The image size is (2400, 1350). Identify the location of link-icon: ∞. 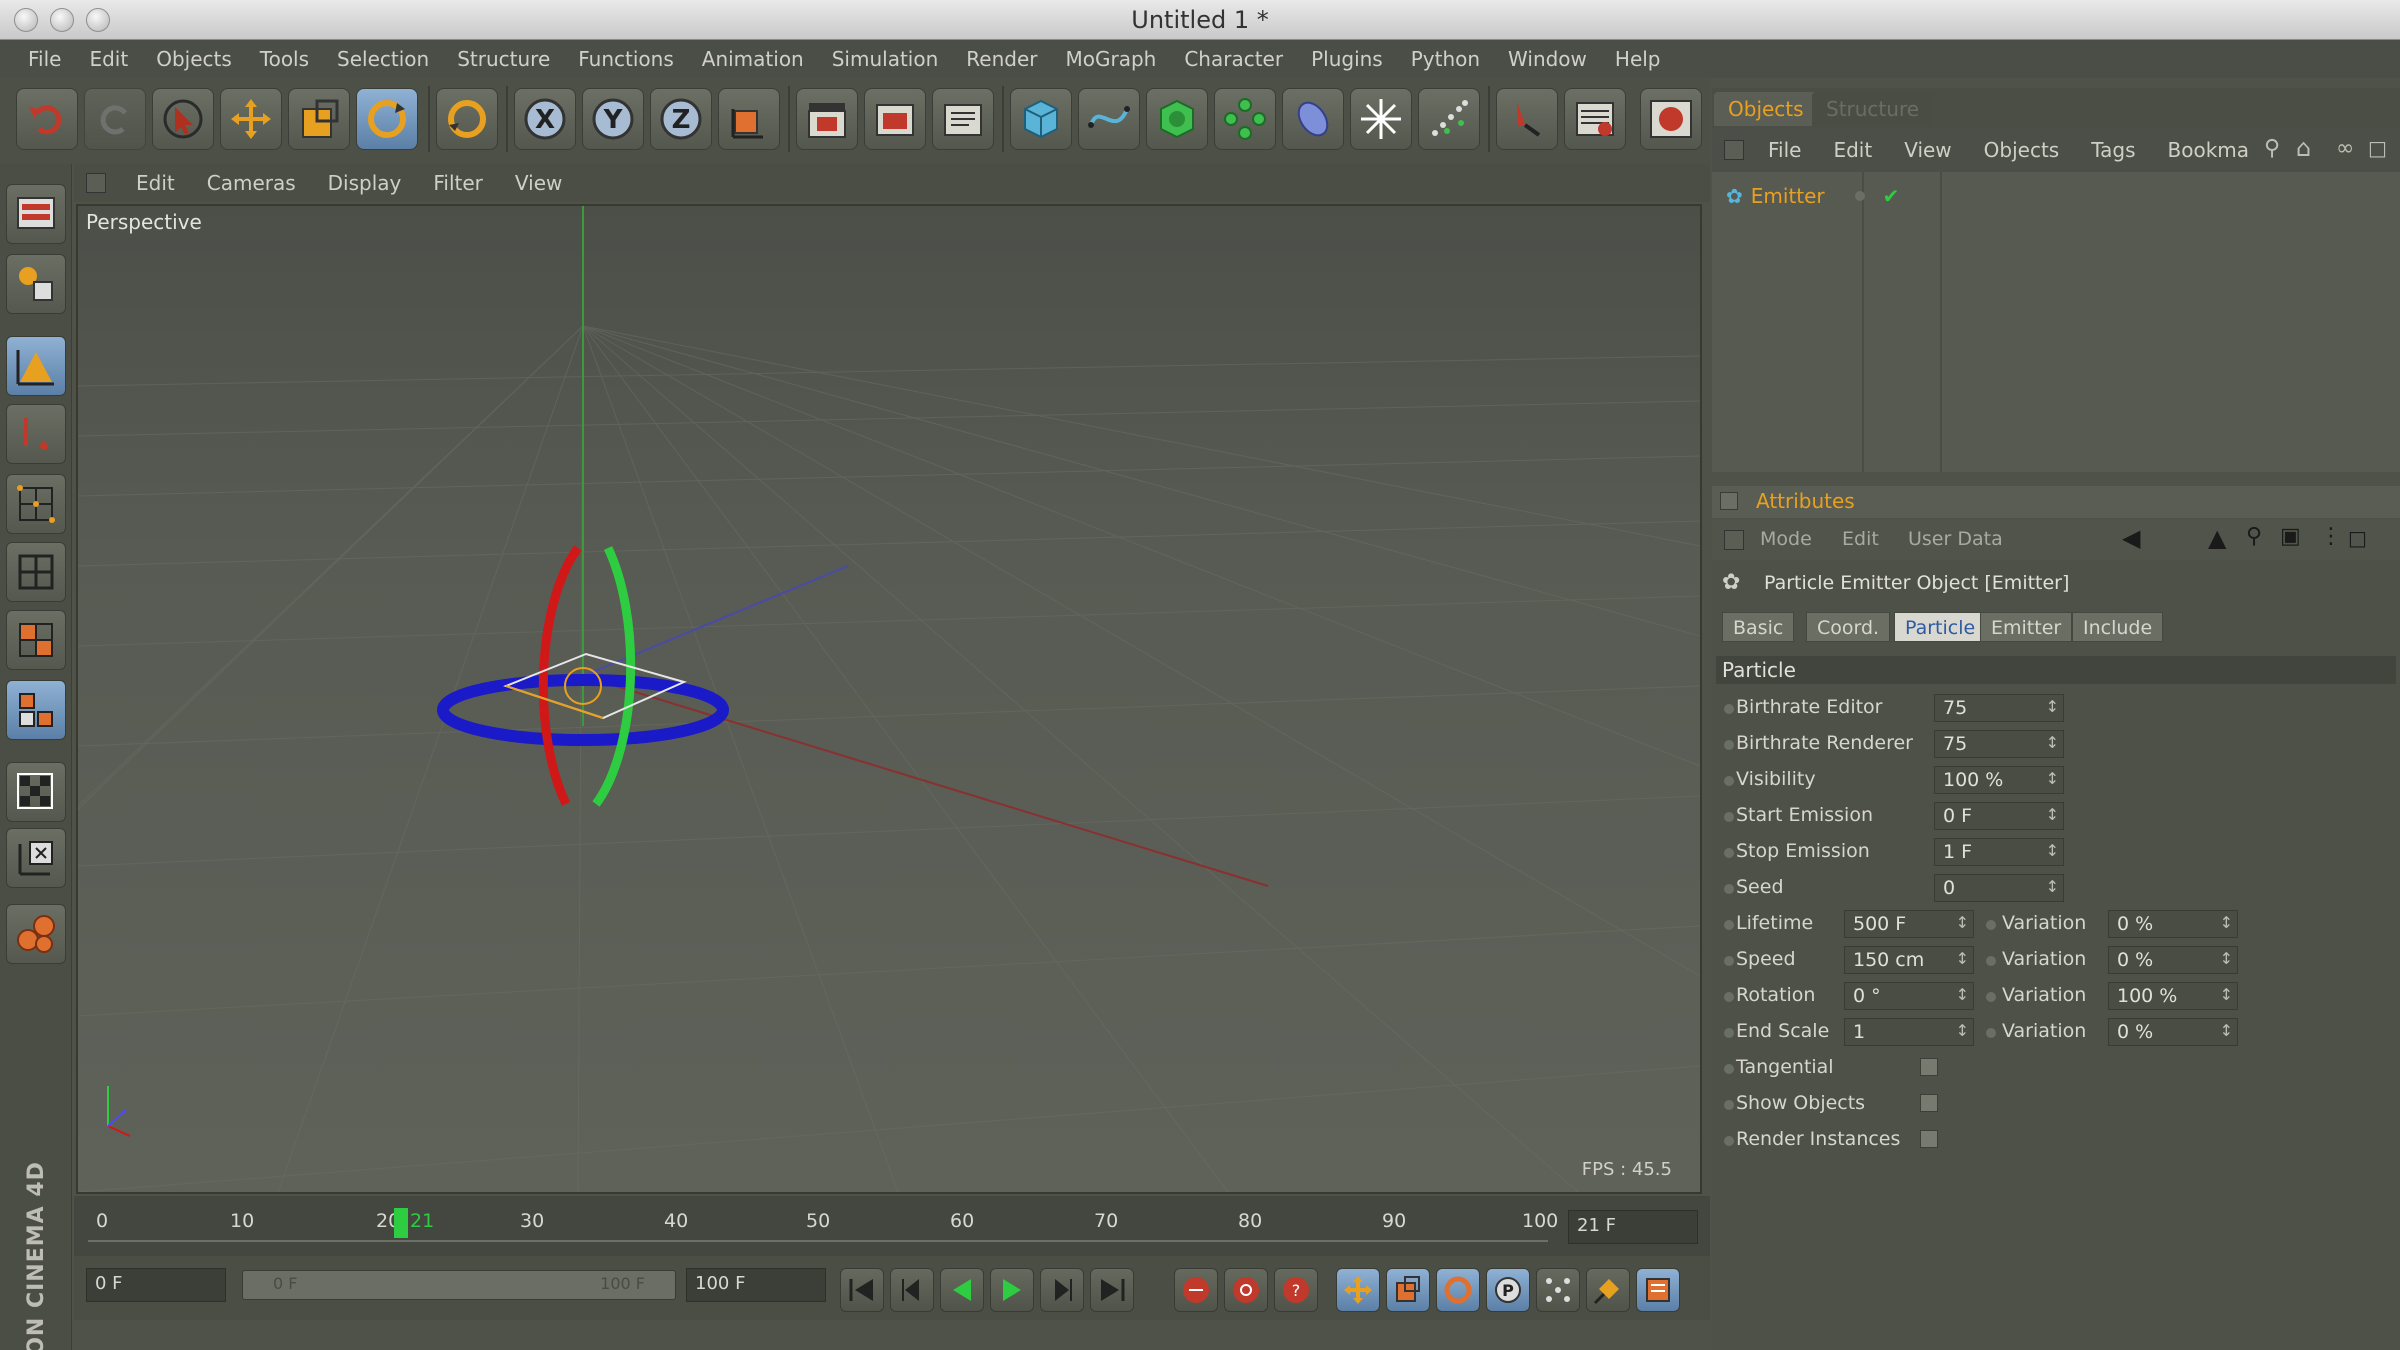
(2345, 148).